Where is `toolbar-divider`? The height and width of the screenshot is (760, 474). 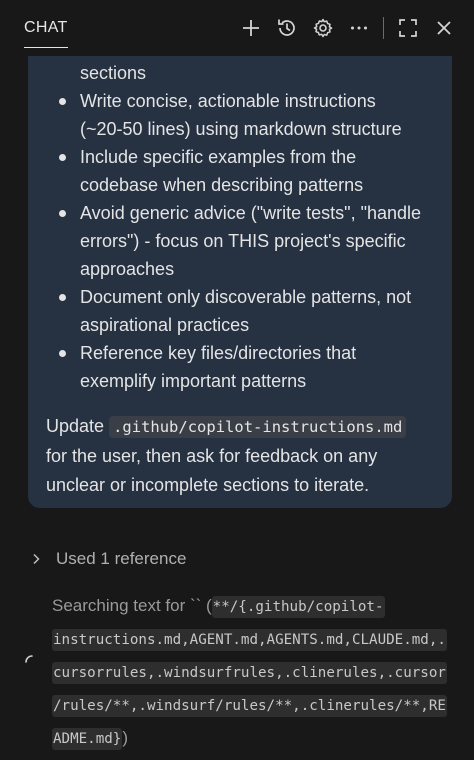 toolbar-divider is located at coordinates (383, 28).